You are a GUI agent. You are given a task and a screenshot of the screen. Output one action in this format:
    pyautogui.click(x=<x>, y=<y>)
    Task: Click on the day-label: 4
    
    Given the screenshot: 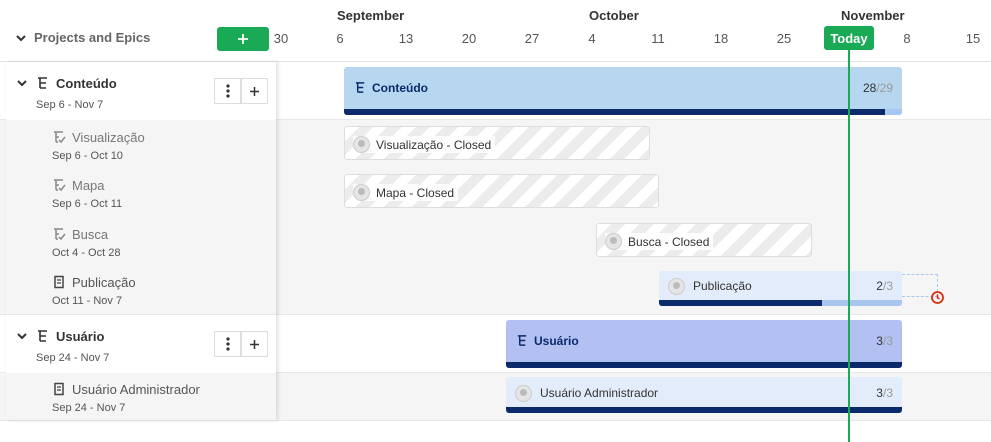 What is the action you would take?
    pyautogui.click(x=592, y=38)
    